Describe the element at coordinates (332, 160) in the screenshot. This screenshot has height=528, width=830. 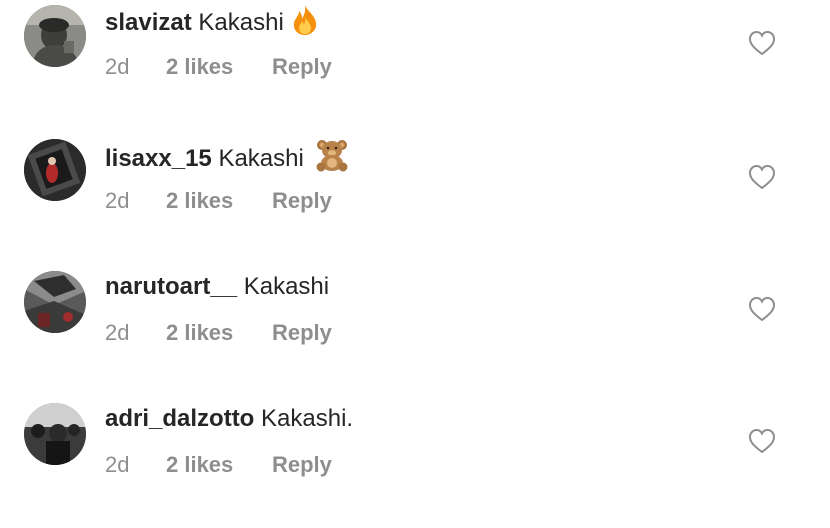
I see `teddy-bear-emoji` at that location.